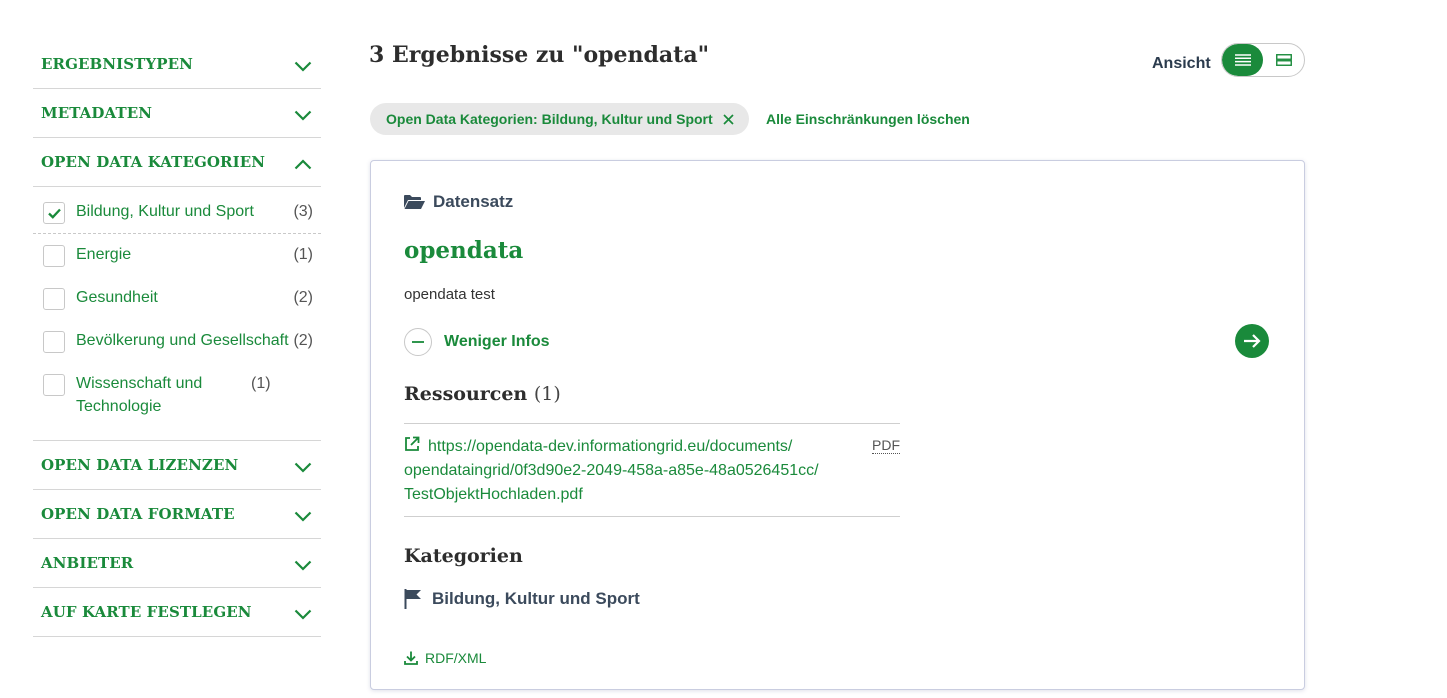  Describe the element at coordinates (463, 556) in the screenshot. I see `categories-title: Kategorien` at that location.